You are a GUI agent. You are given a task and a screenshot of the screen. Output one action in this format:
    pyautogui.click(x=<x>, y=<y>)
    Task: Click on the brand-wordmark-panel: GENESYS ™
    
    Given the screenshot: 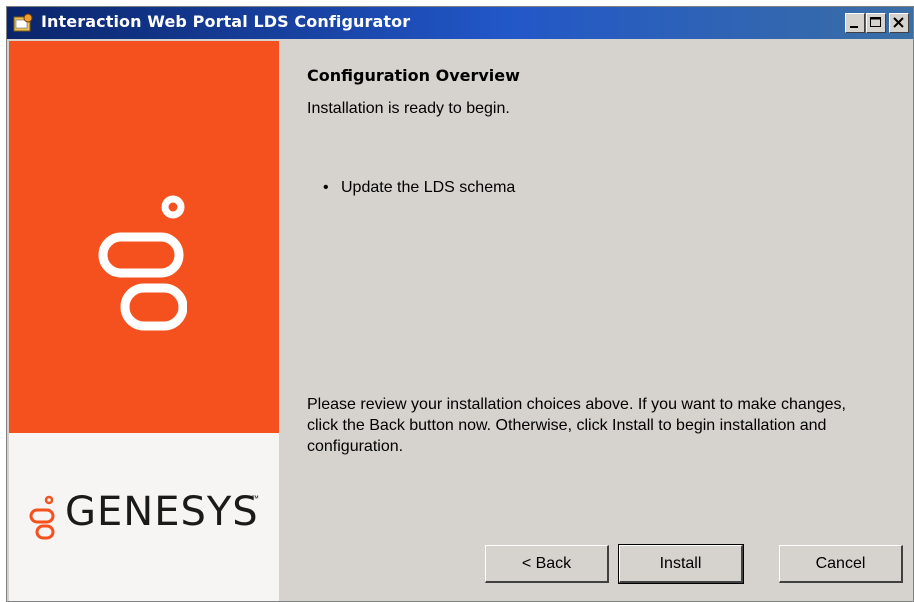 What is the action you would take?
    pyautogui.click(x=144, y=517)
    